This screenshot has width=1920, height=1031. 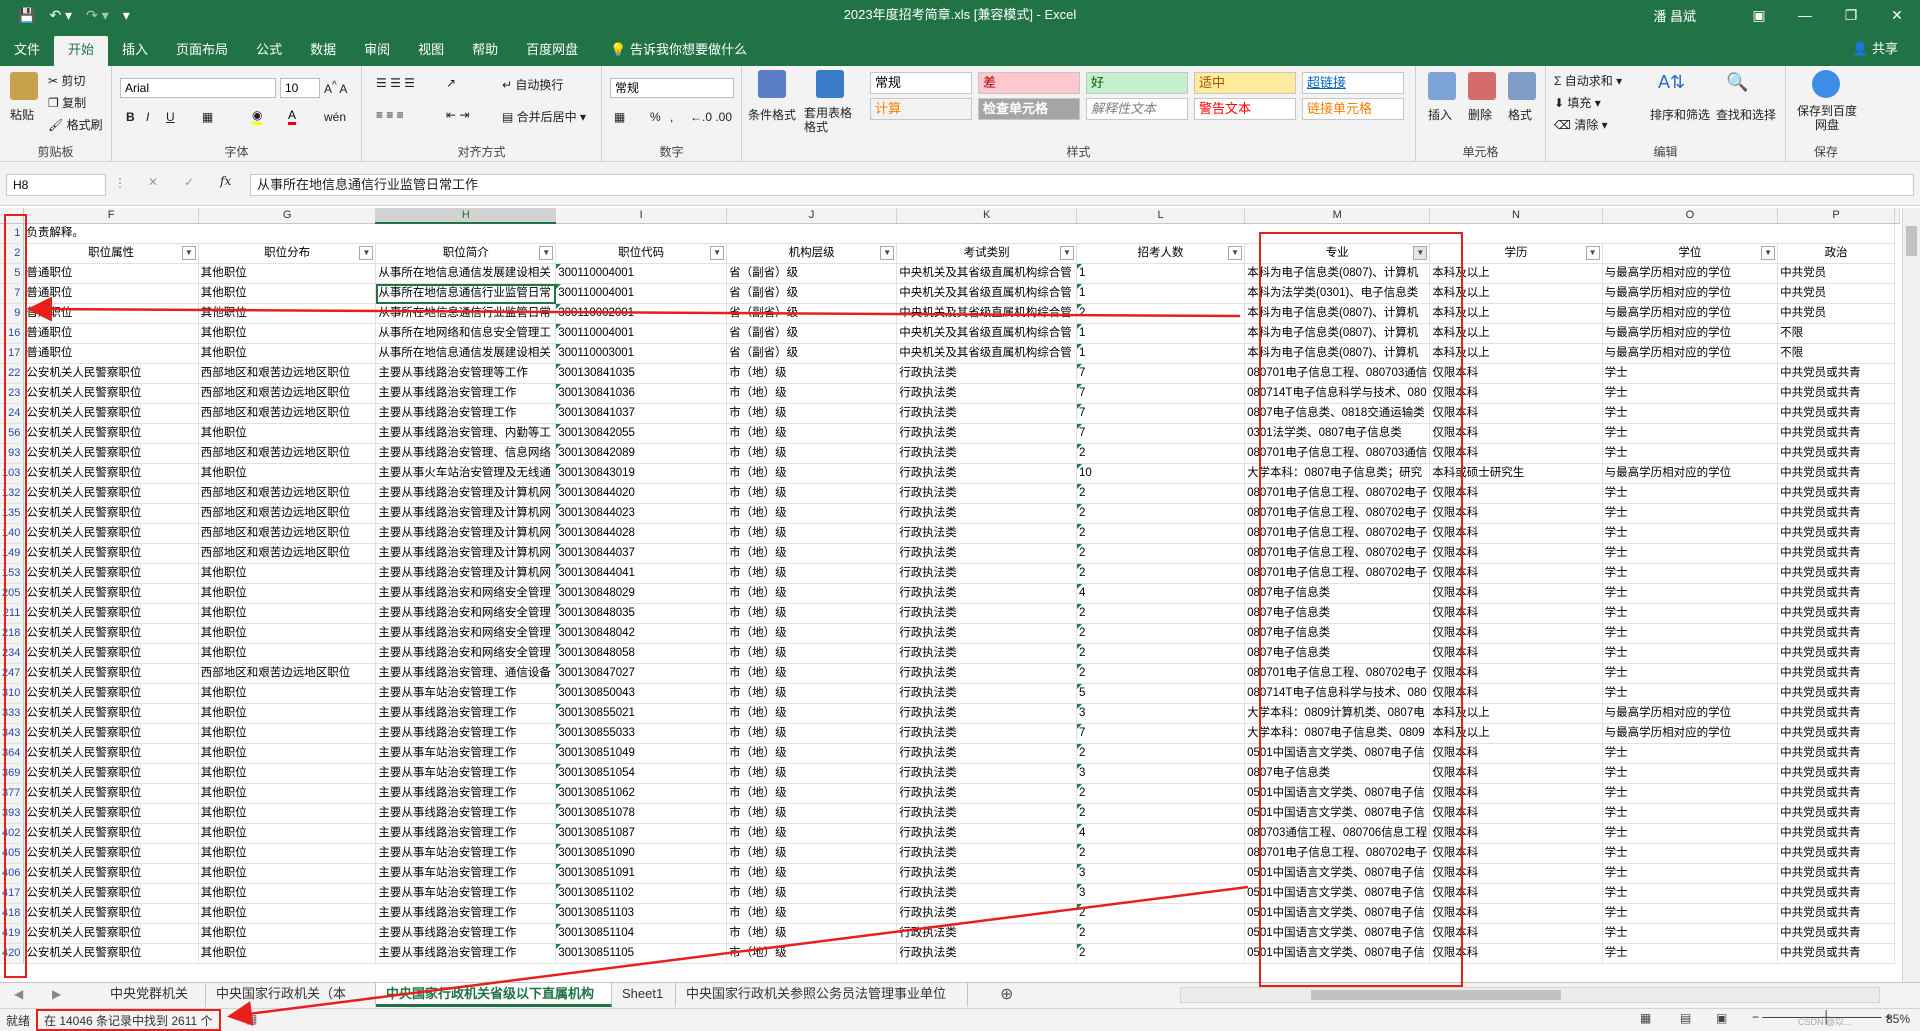 What do you see at coordinates (12, 873) in the screenshot?
I see `row-header: 406` at bounding box center [12, 873].